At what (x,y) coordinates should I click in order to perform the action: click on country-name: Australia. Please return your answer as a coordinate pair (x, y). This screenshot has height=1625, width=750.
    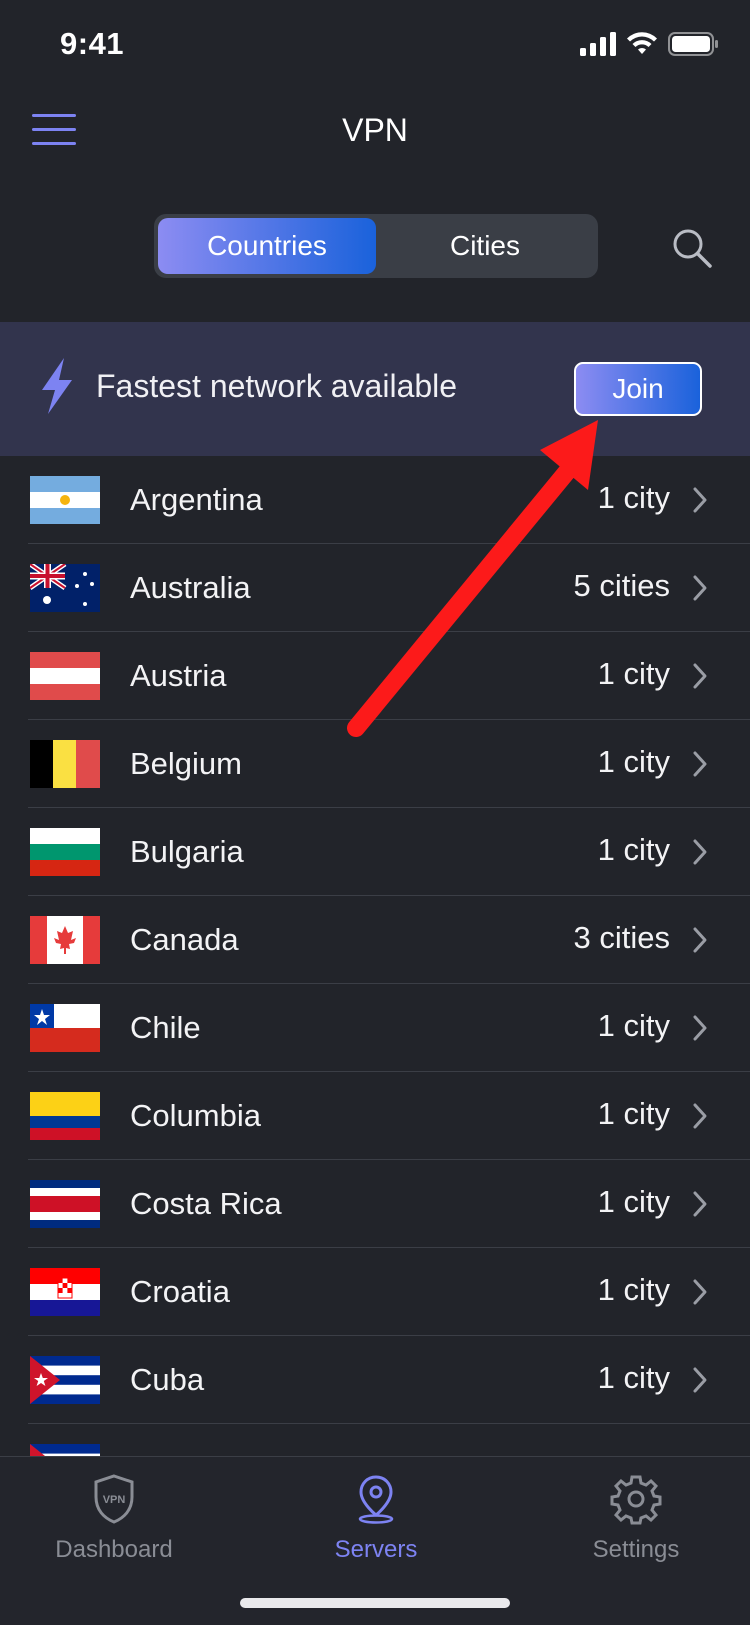
    Looking at the image, I should click on (190, 587).